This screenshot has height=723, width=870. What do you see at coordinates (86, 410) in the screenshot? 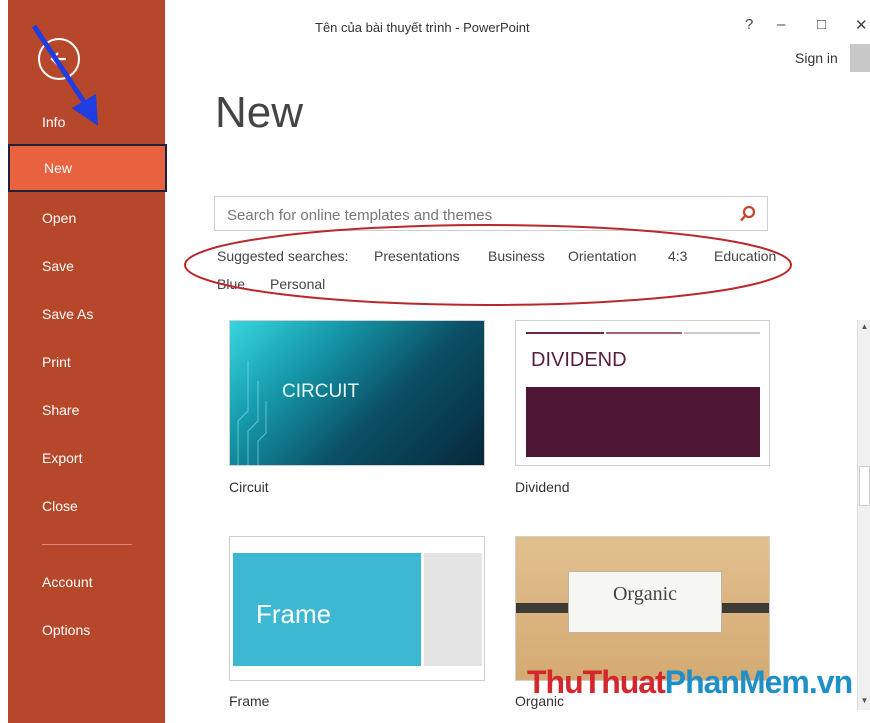
I see `nav-share: Share` at bounding box center [86, 410].